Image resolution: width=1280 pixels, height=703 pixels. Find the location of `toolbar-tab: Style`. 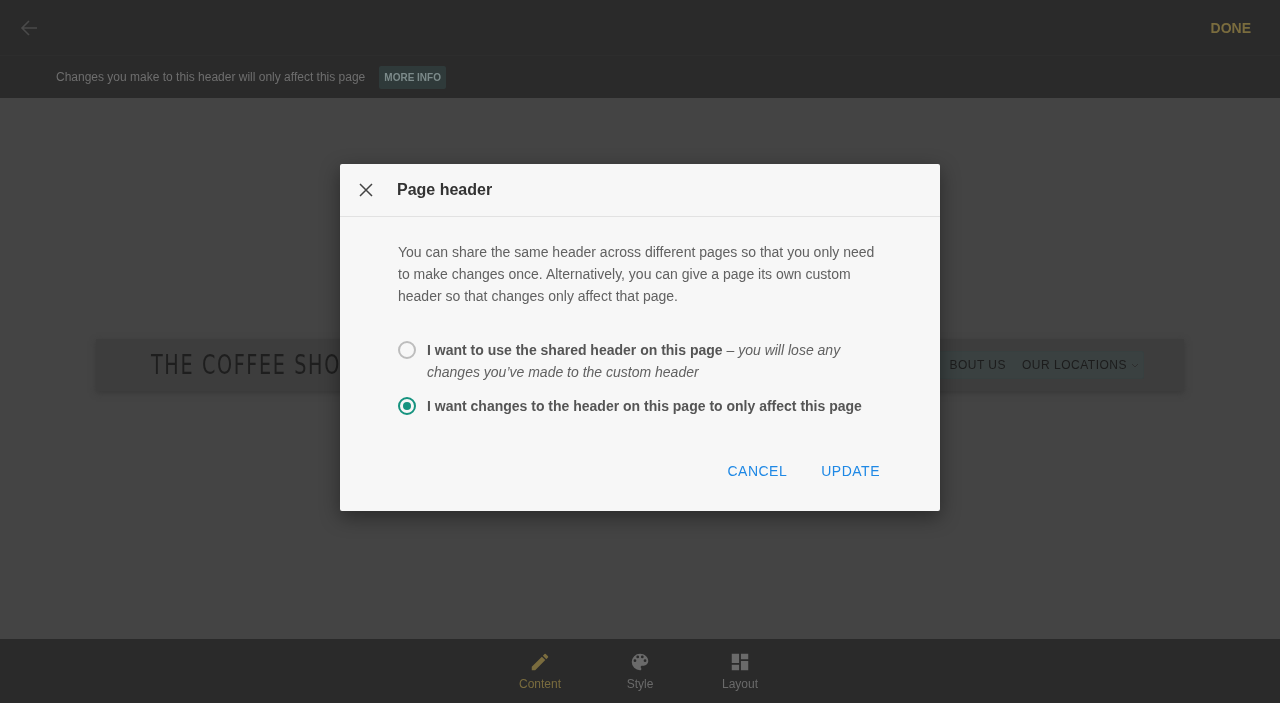

toolbar-tab: Style is located at coordinates (640, 671).